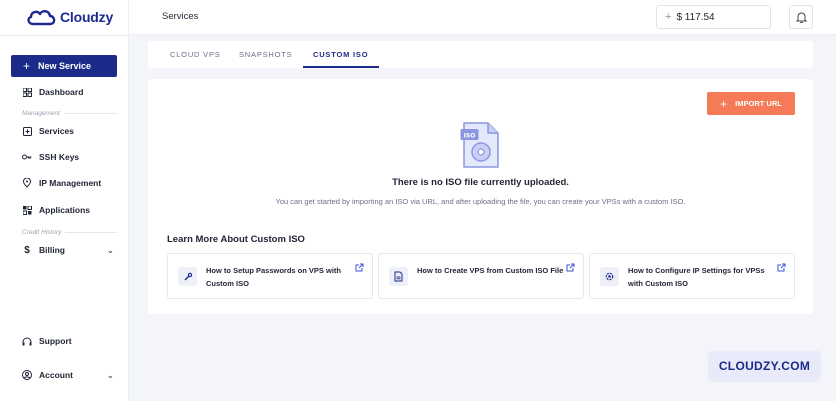 This screenshot has width=836, height=401. Describe the element at coordinates (65, 210) in the screenshot. I see `sidebar-item-label: Applications` at that location.